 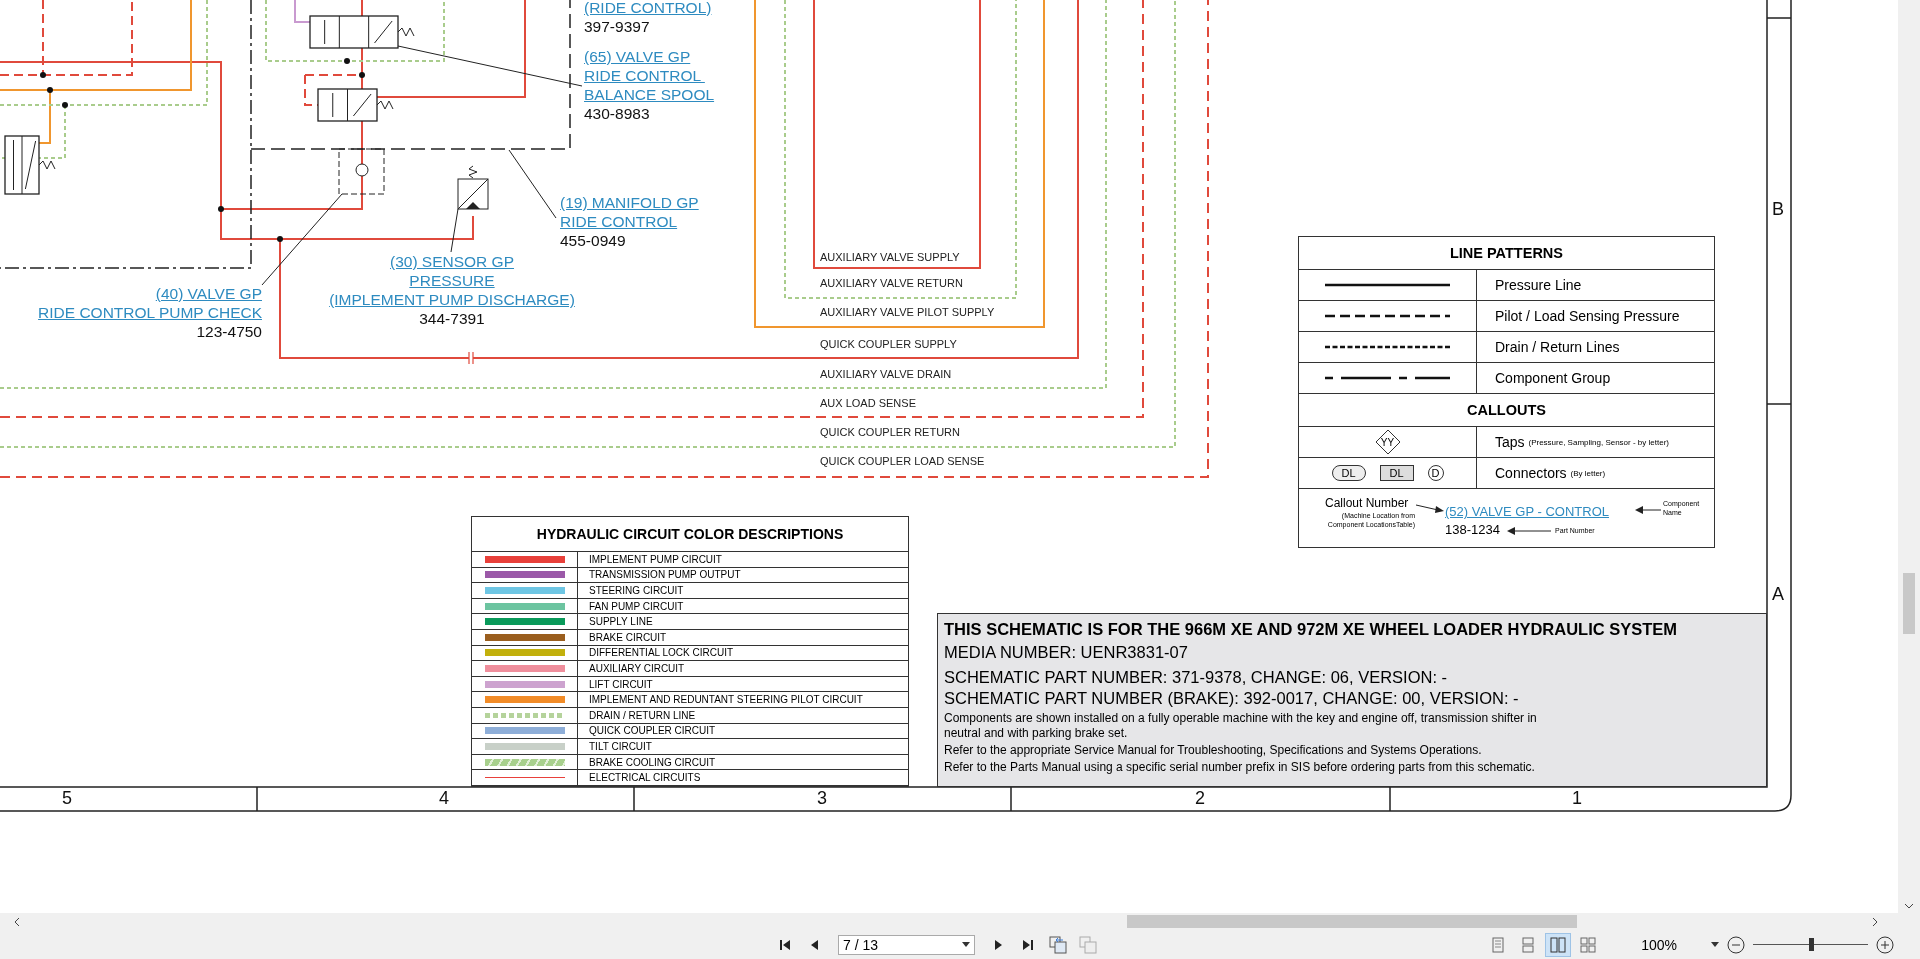 I want to click on grid-column-marker: 1, so click(x=1577, y=798).